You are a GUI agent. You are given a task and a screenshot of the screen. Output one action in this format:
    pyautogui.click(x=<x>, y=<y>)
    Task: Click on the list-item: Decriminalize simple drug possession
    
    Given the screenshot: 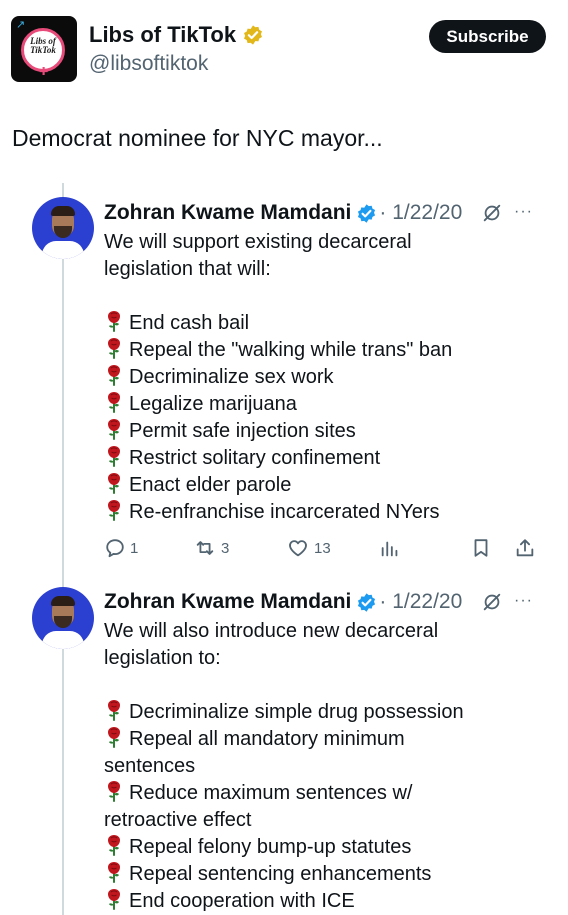 What is the action you would take?
    pyautogui.click(x=294, y=712)
    